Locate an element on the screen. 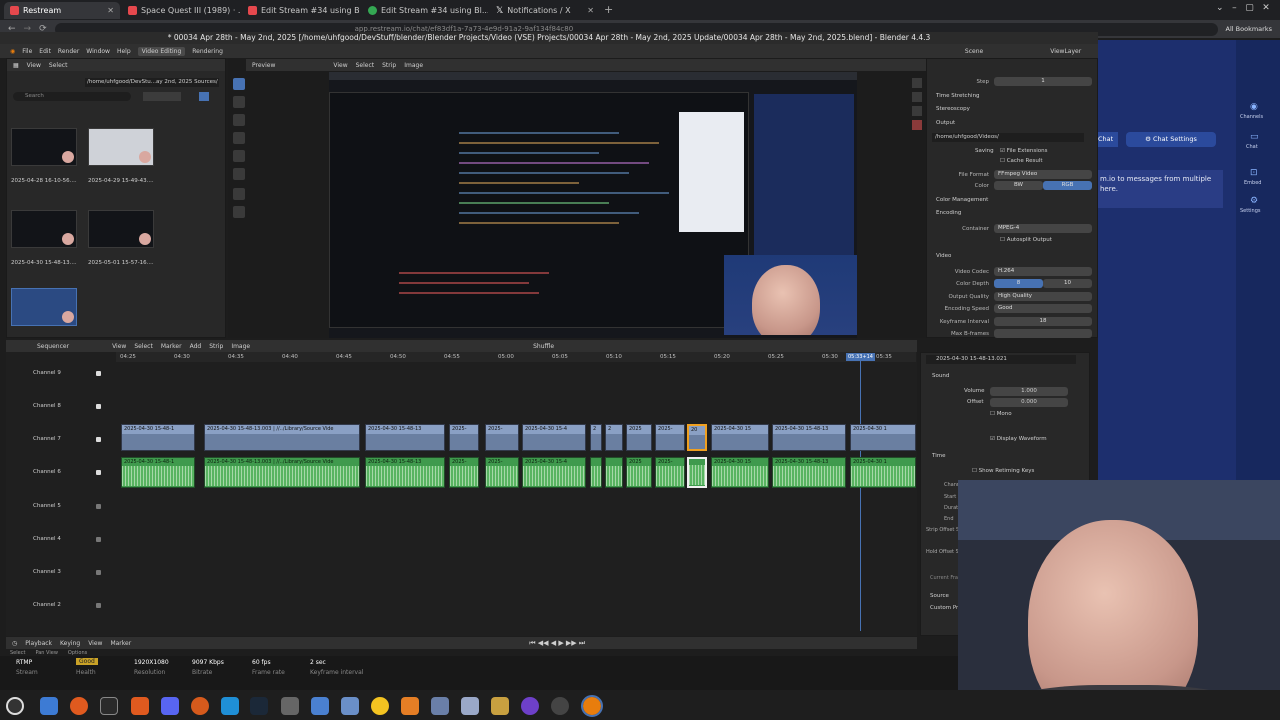  sound-strip: 2025-04-30 15-48-13 is located at coordinates (809, 472).